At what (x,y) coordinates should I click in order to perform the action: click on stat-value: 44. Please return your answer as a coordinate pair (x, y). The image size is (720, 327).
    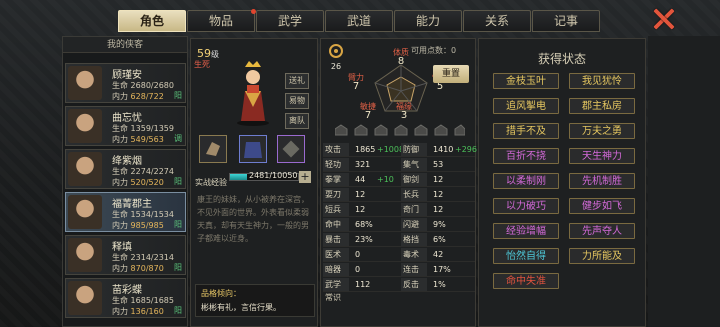
    Looking at the image, I should click on (360, 179).